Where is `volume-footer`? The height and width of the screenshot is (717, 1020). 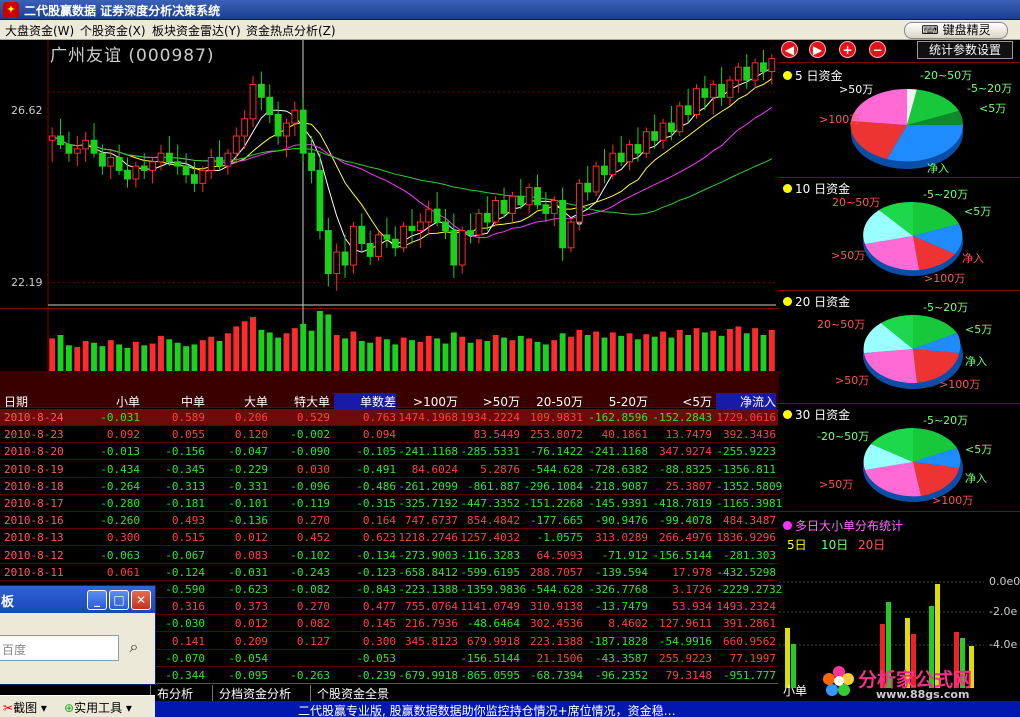 volume-footer is located at coordinates (389, 381).